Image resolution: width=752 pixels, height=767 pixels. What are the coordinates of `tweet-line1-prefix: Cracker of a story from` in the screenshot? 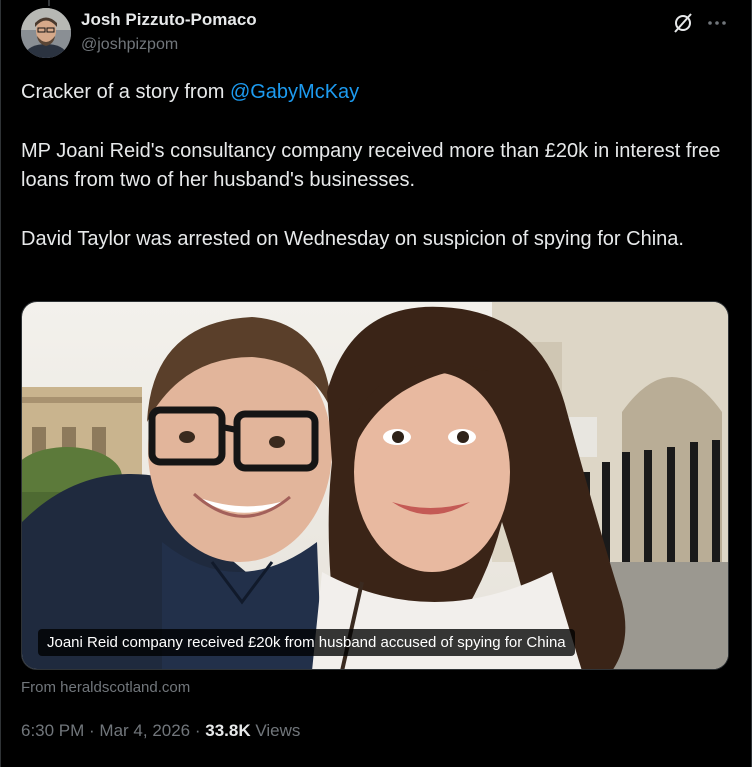 It's located at (125, 92).